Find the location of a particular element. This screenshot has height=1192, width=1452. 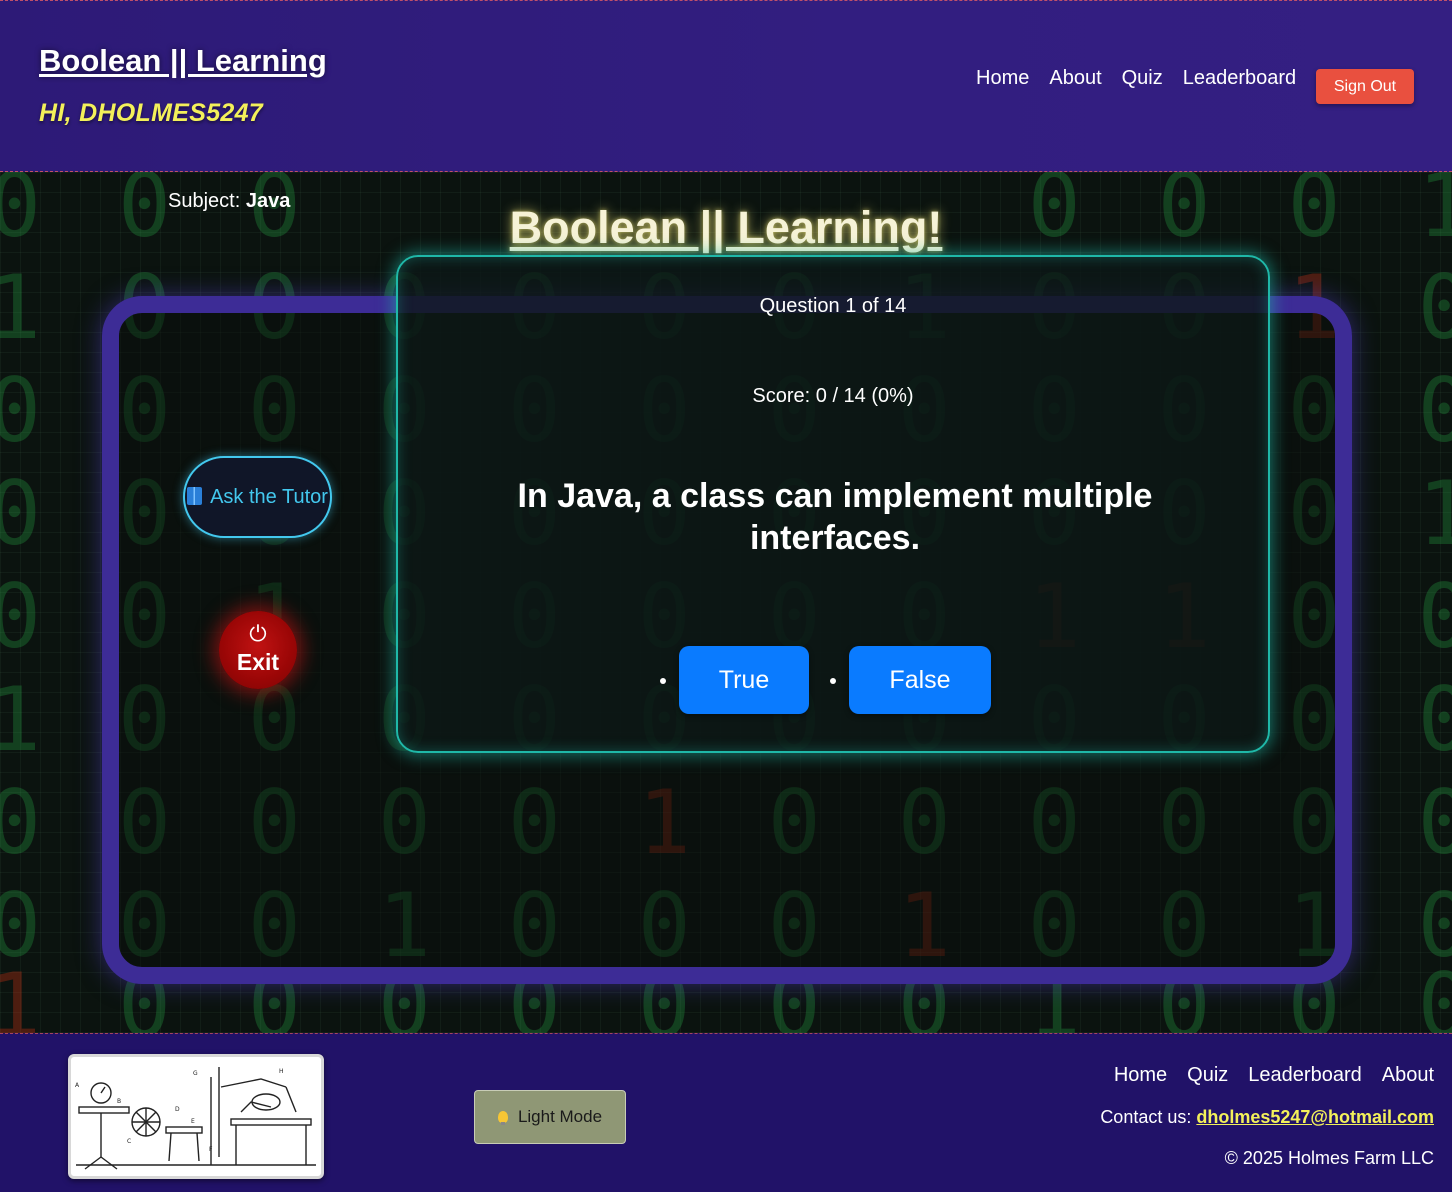

nav-quiz: Quiz is located at coordinates (1142, 78).